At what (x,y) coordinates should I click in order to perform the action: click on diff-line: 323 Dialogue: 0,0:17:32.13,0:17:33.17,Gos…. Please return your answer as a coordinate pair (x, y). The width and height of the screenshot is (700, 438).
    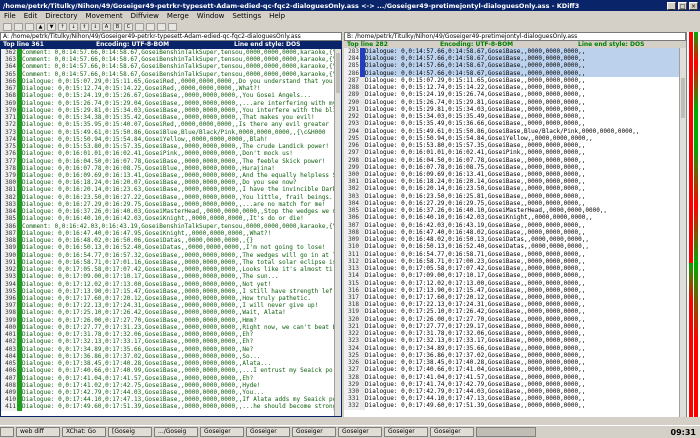
    Looking at the image, I should click on (515, 341).